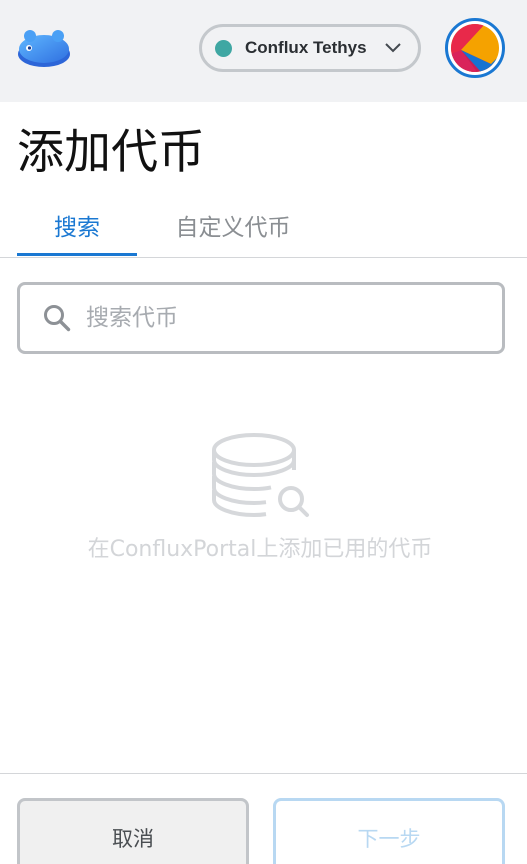 The height and width of the screenshot is (864, 527). Describe the element at coordinates (77, 254) in the screenshot. I see `active-tab-indicator` at that location.